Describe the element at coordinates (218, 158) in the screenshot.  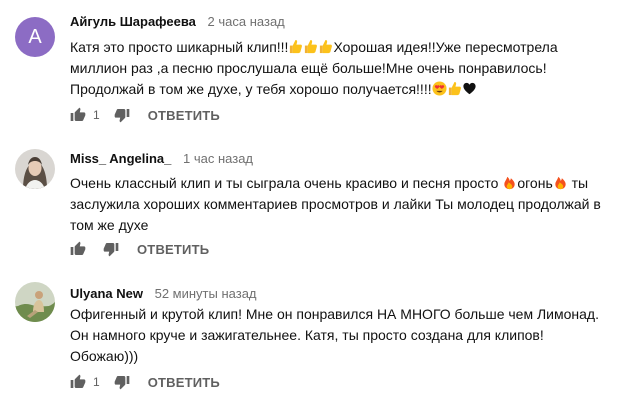
I see `timestamp: 1 час назад` at that location.